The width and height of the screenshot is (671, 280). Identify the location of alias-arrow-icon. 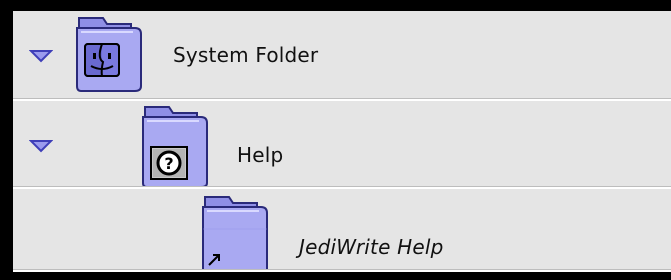
(215, 261).